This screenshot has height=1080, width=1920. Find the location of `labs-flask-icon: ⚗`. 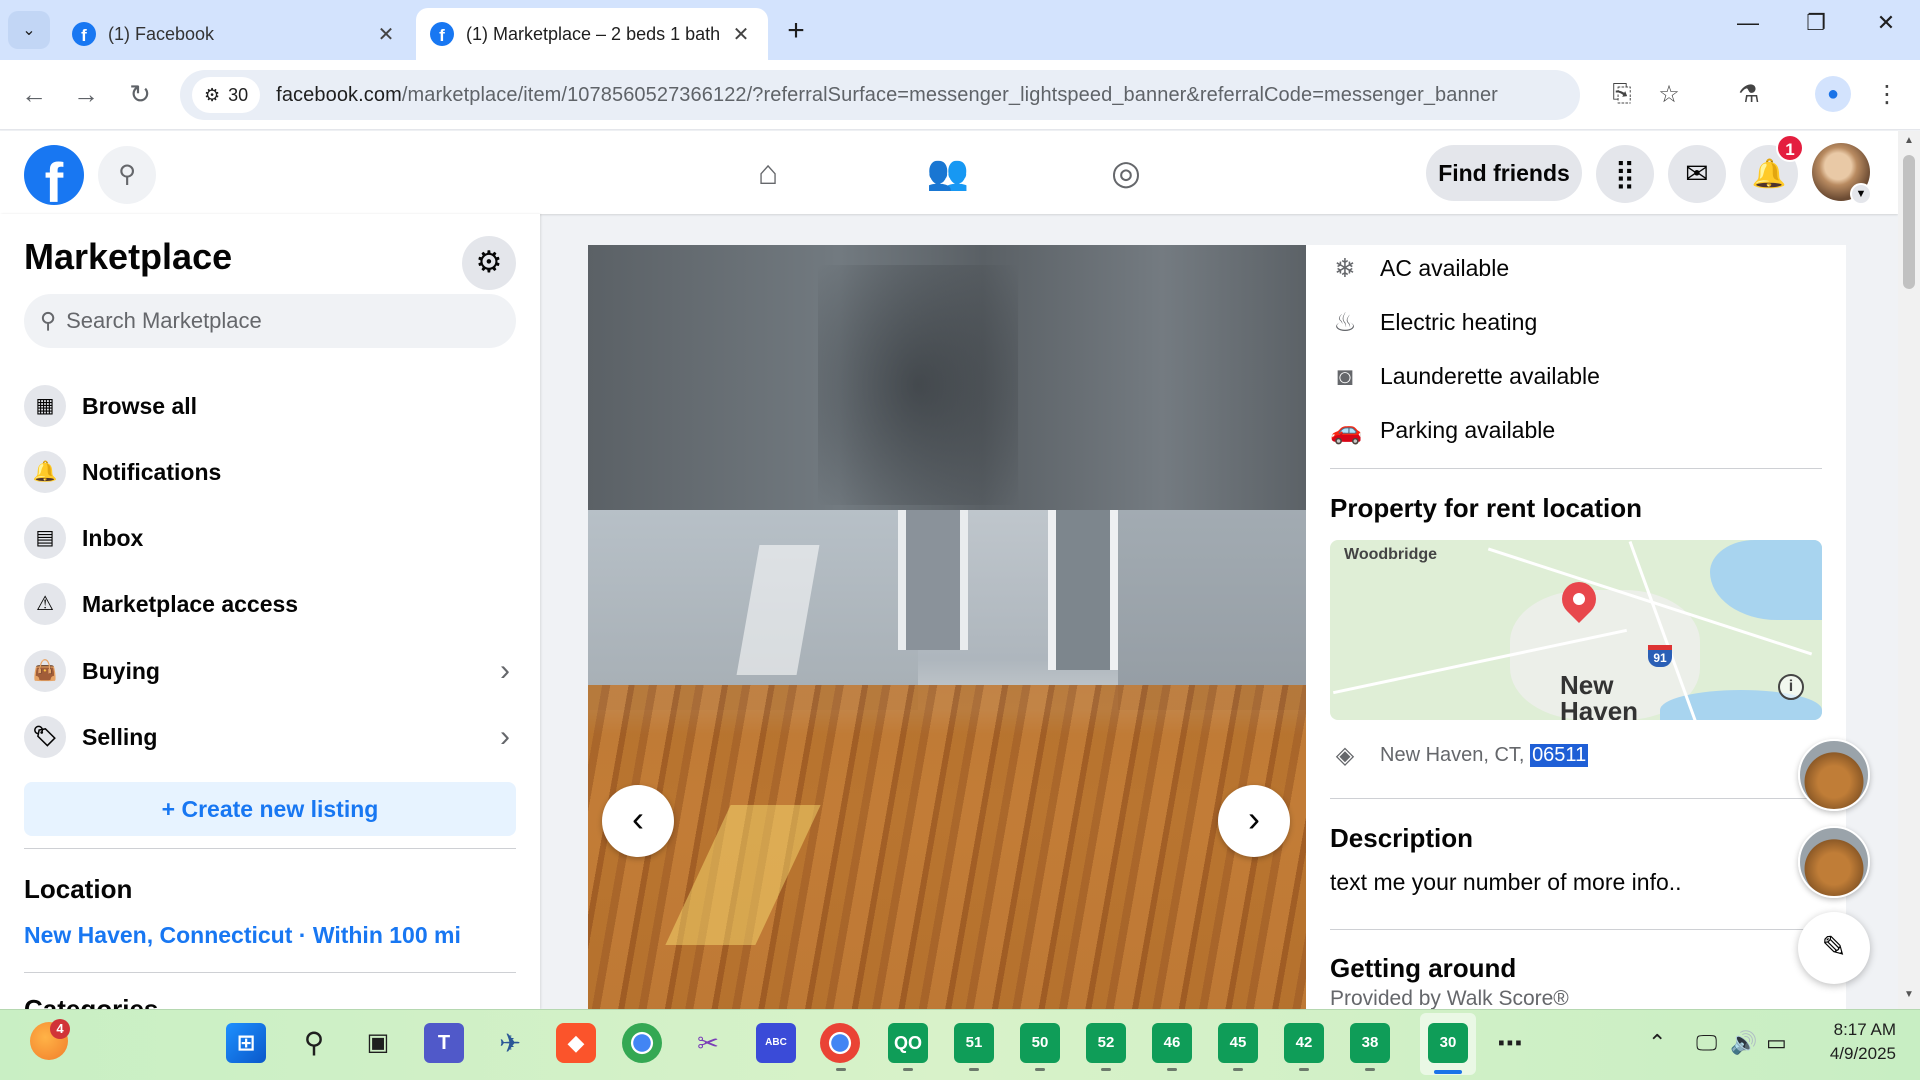

labs-flask-icon: ⚗ is located at coordinates (1749, 94).